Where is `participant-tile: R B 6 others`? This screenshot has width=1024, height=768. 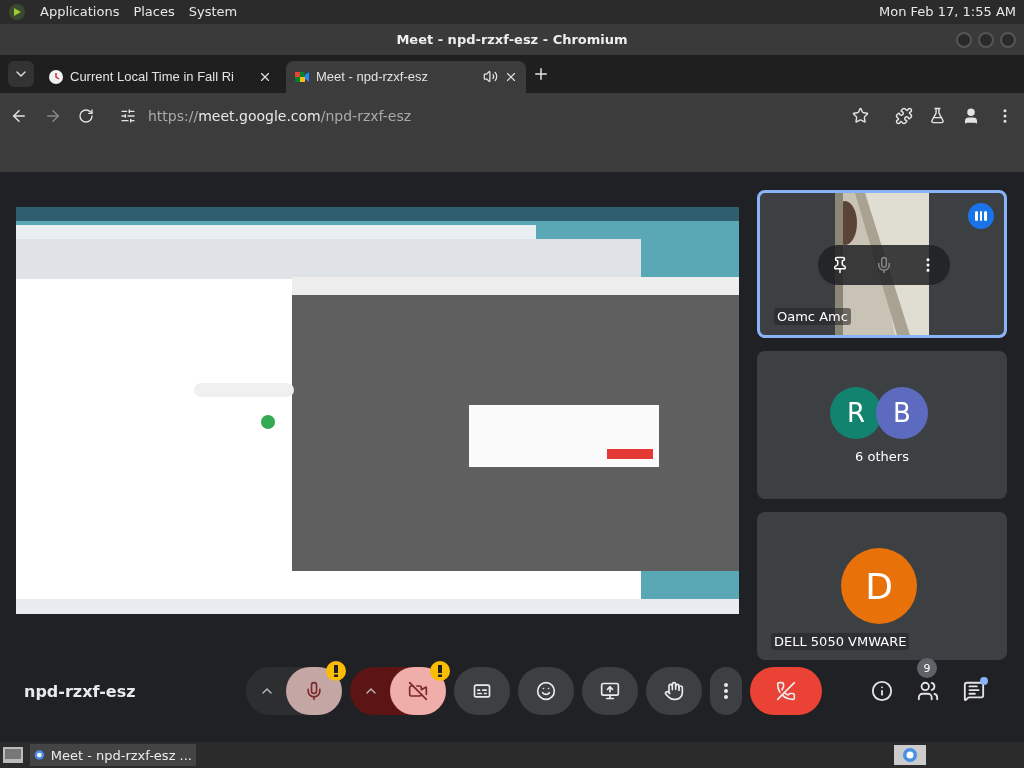 participant-tile: R B 6 others is located at coordinates (882, 425).